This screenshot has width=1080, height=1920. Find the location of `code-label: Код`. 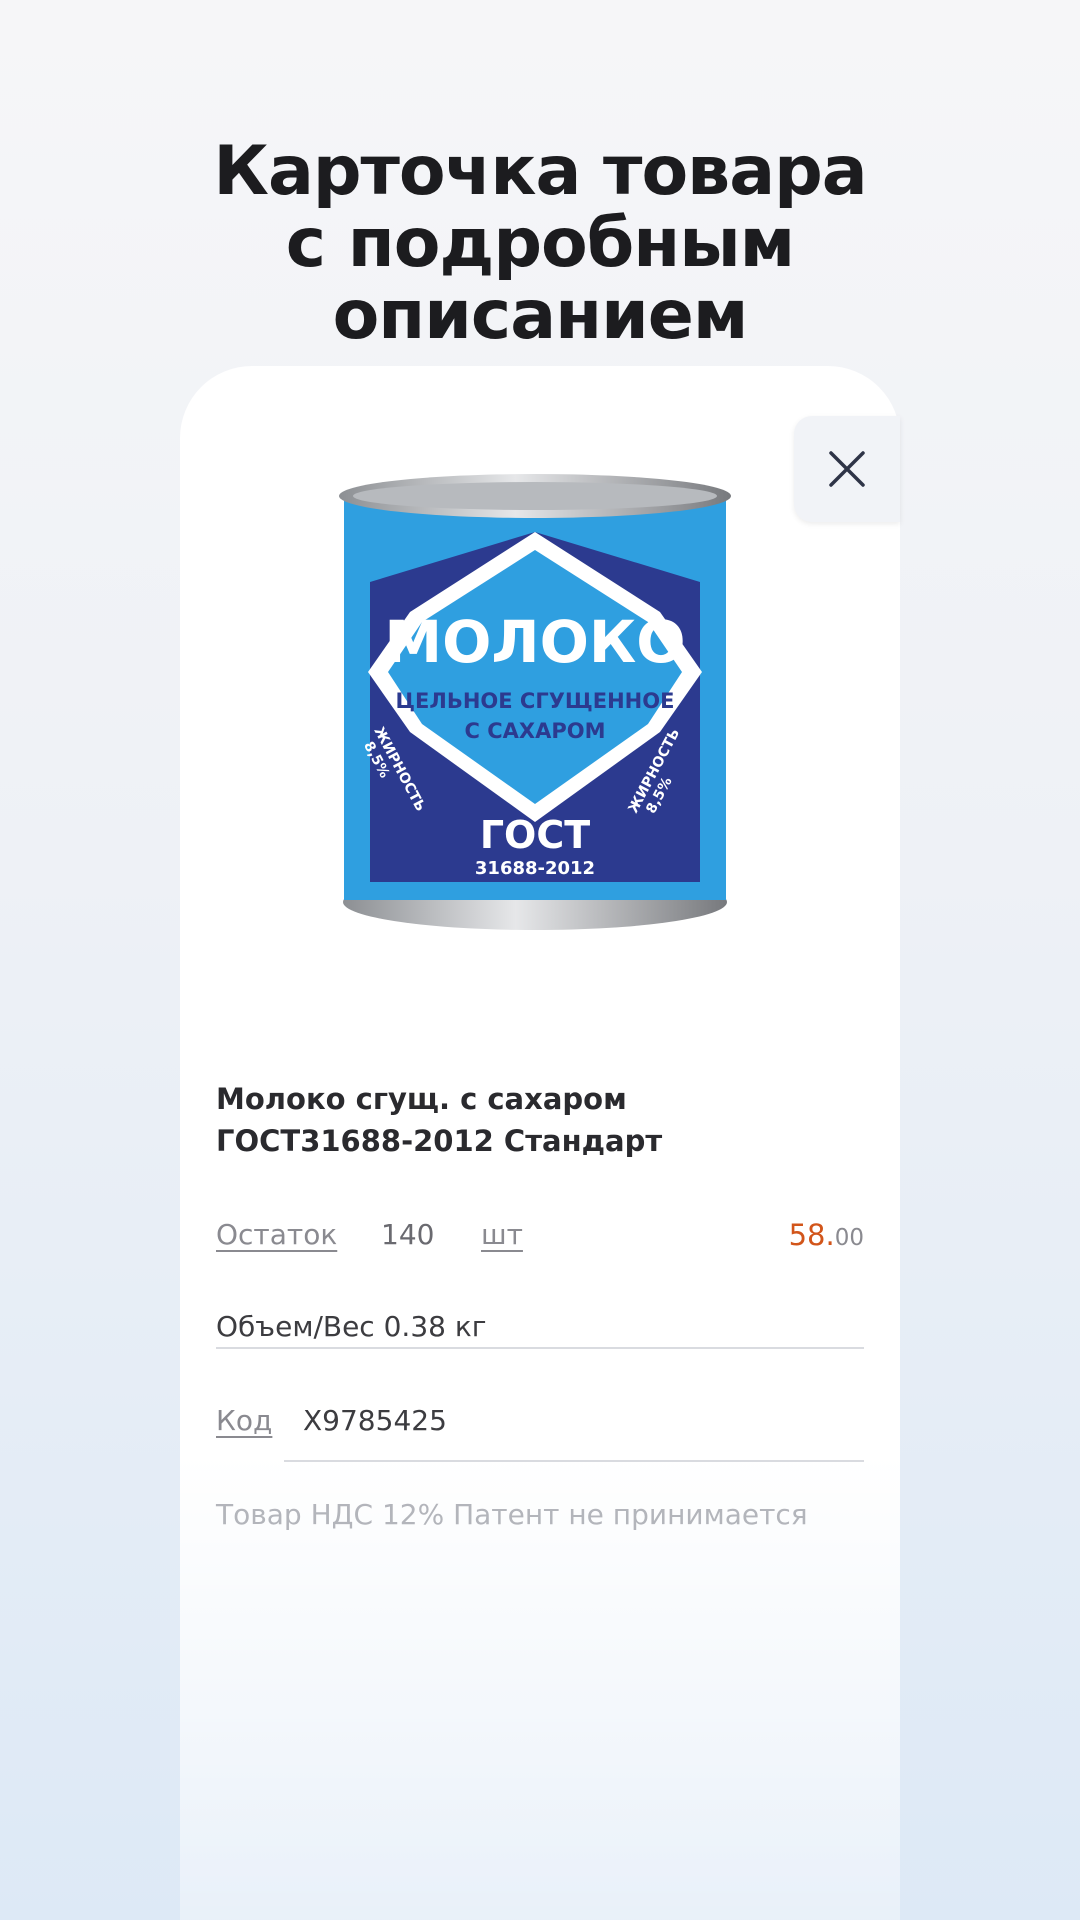

code-label: Код is located at coordinates (244, 1420).